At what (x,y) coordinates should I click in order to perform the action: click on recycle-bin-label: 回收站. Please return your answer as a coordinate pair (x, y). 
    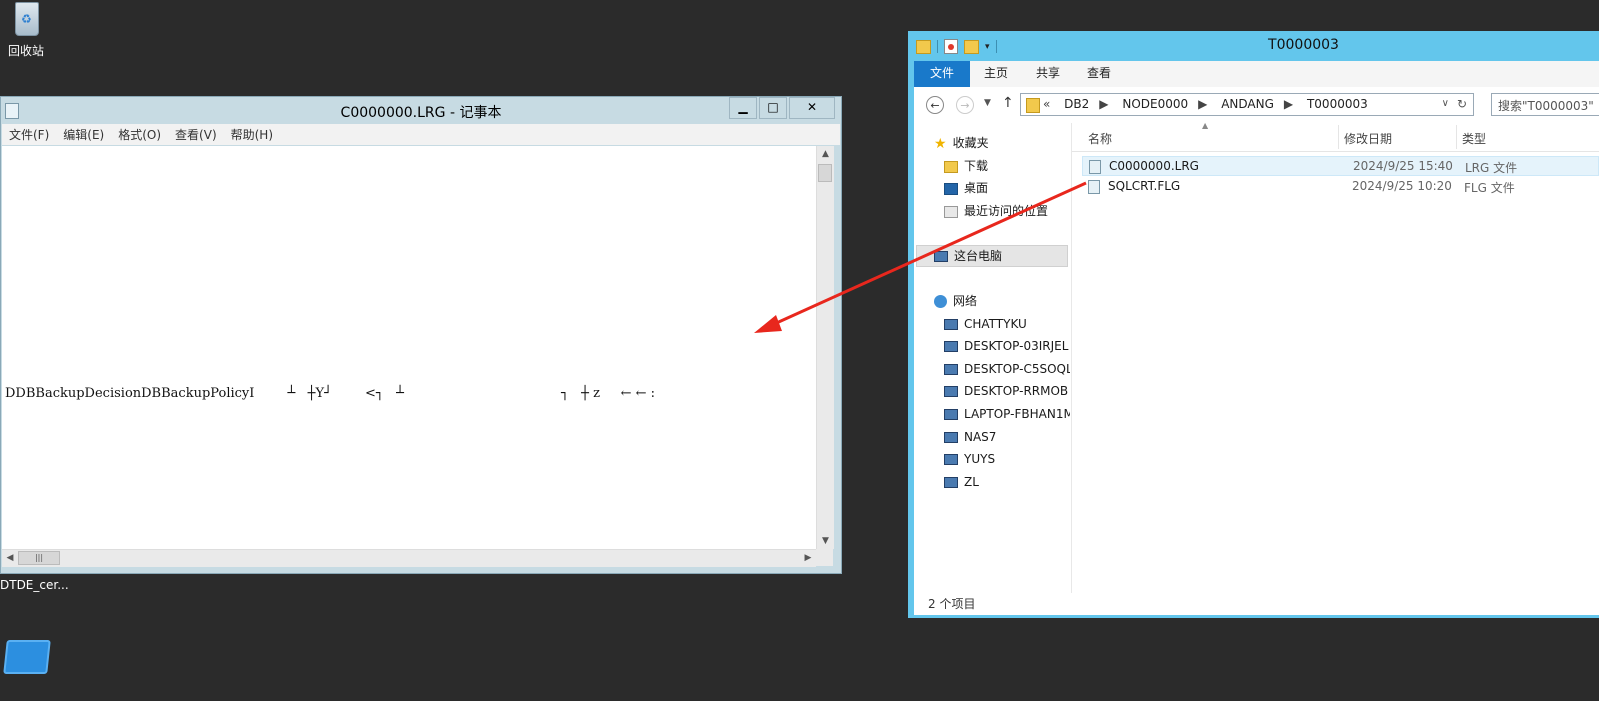
    Looking at the image, I should click on (25, 51).